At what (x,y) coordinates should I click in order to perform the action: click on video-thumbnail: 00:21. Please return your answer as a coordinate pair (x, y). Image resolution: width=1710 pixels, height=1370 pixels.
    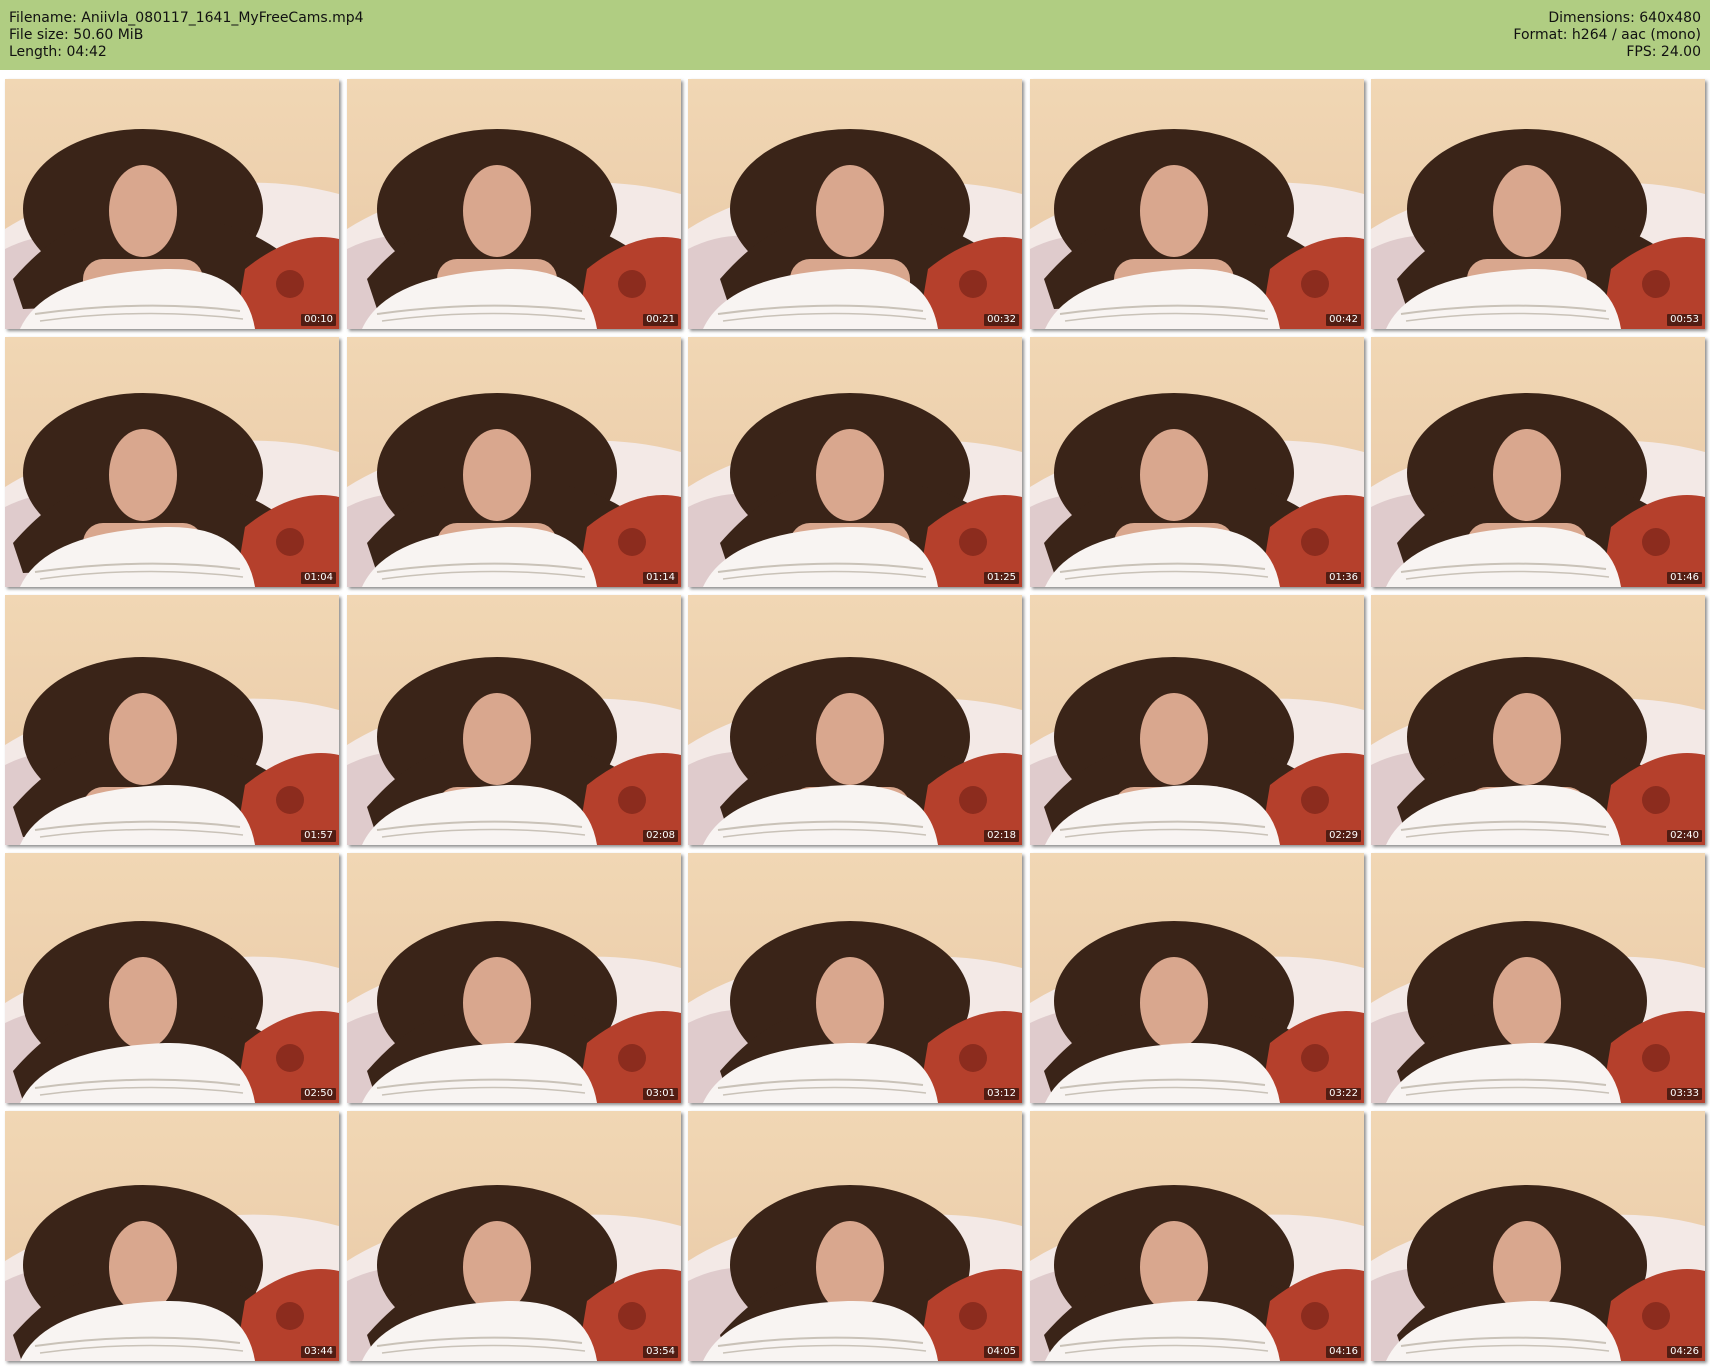
    Looking at the image, I should click on (514, 204).